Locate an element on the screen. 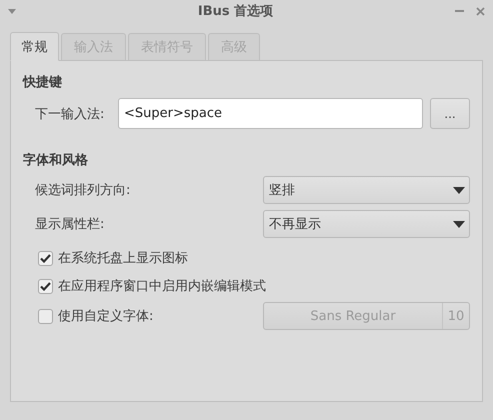 The width and height of the screenshot is (493, 420). dropdown: 不再显示 is located at coordinates (366, 224).